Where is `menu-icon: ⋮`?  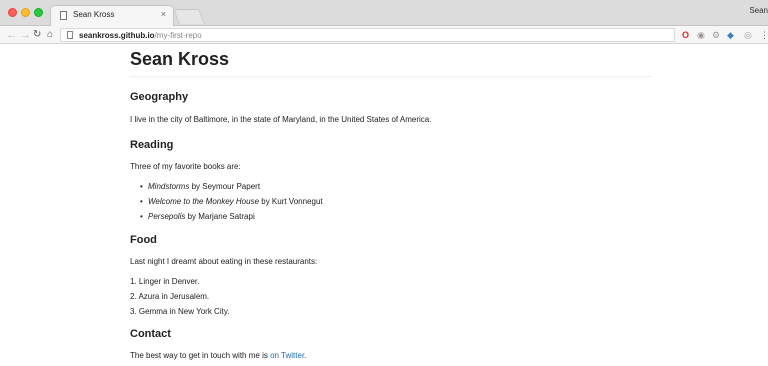
menu-icon: ⋮ is located at coordinates (764, 35).